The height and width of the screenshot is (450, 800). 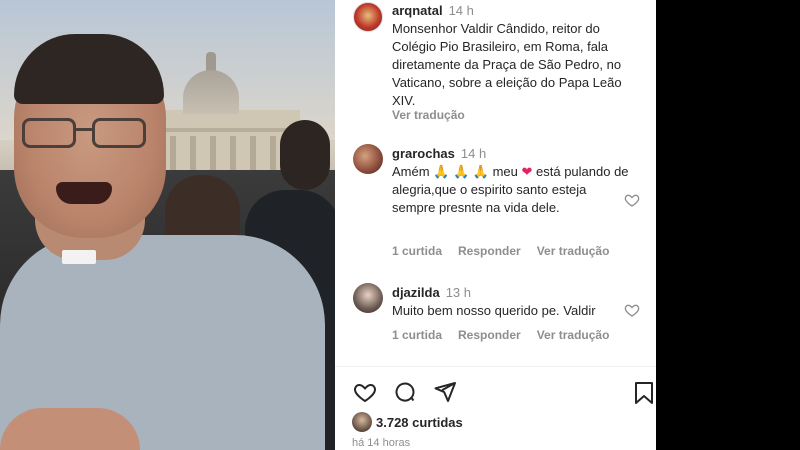 I want to click on comment-time: 14 h, so click(x=473, y=153).